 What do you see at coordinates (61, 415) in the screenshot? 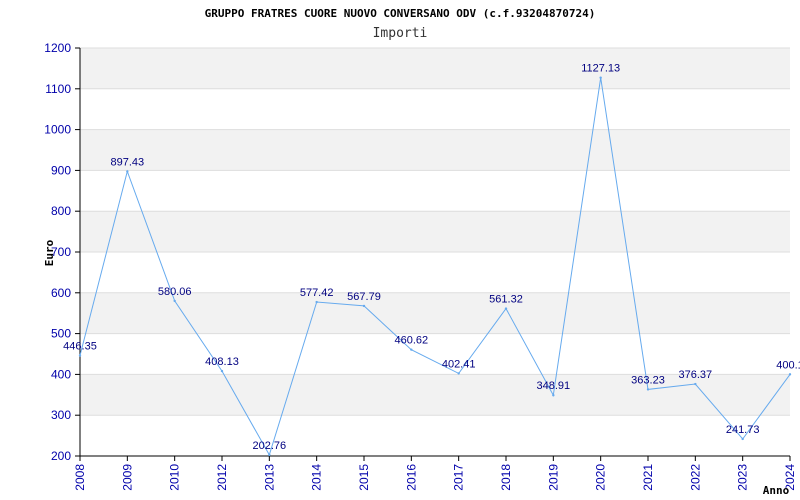
I see `y-tick-label: 300` at bounding box center [61, 415].